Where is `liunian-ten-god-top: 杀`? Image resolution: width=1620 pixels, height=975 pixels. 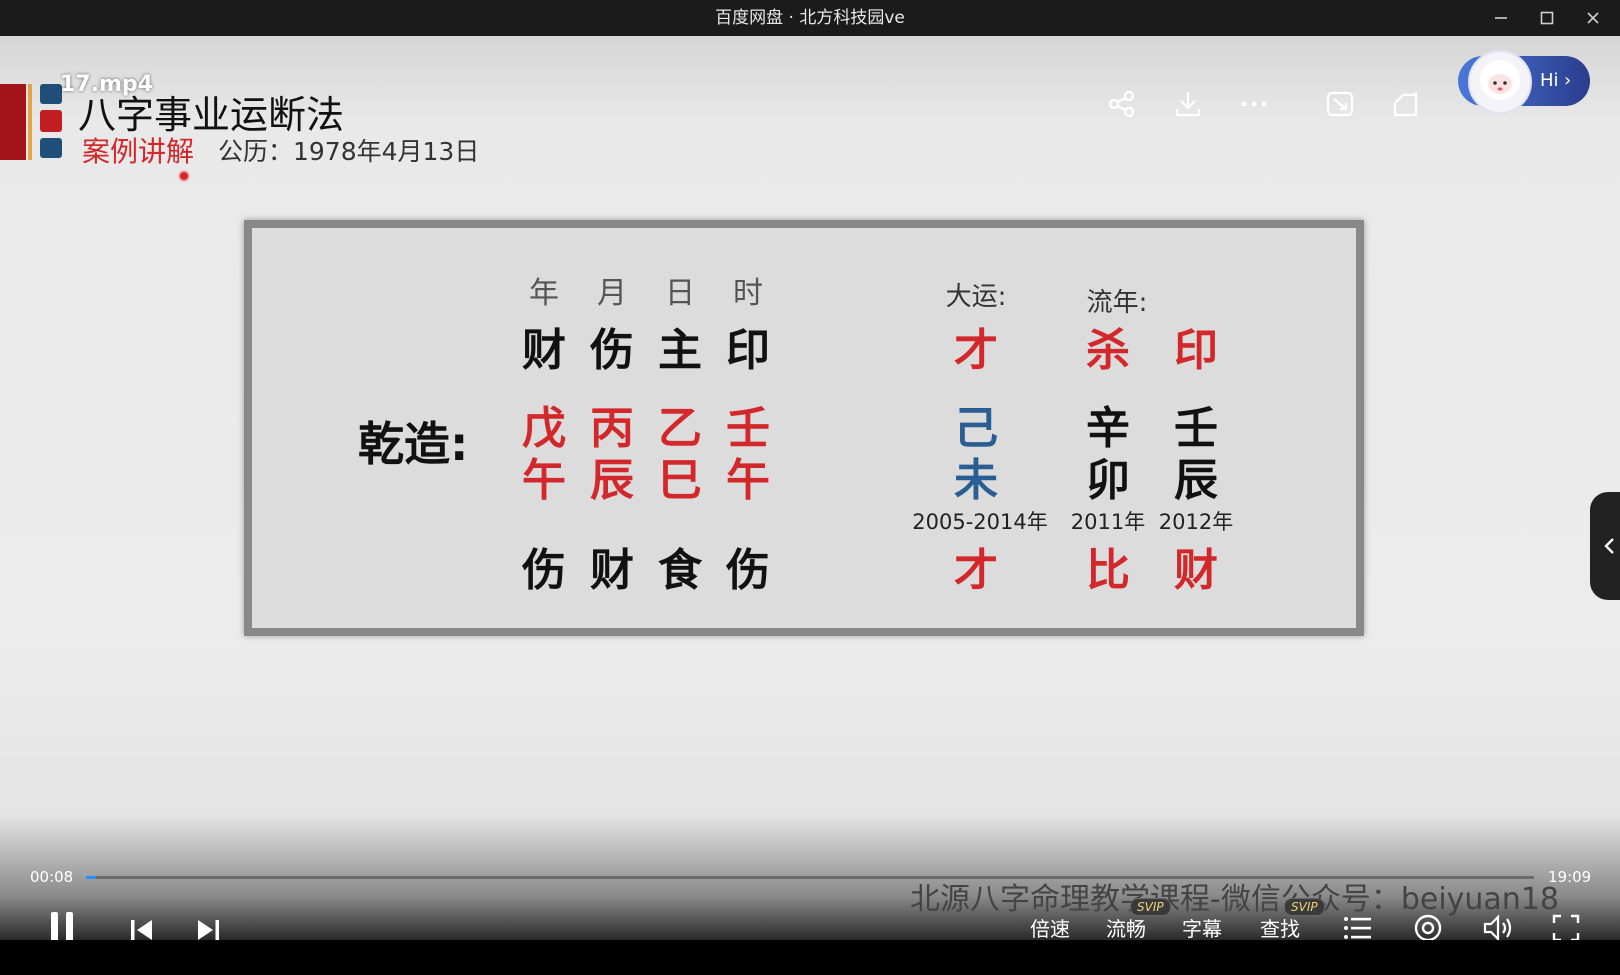
liunian-ten-god-top: 杀 is located at coordinates (1108, 350).